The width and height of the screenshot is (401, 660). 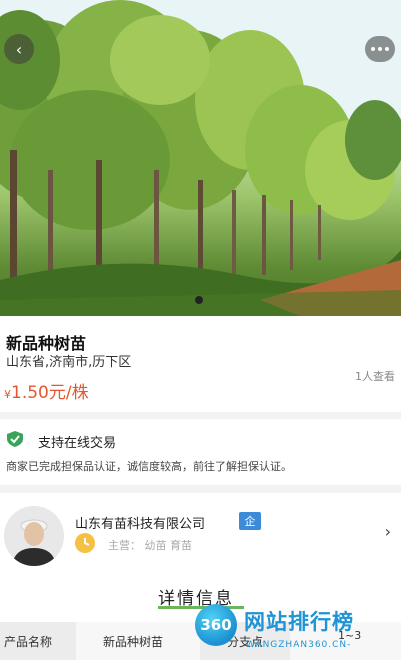 I want to click on verified-check-icon, so click(x=15, y=439).